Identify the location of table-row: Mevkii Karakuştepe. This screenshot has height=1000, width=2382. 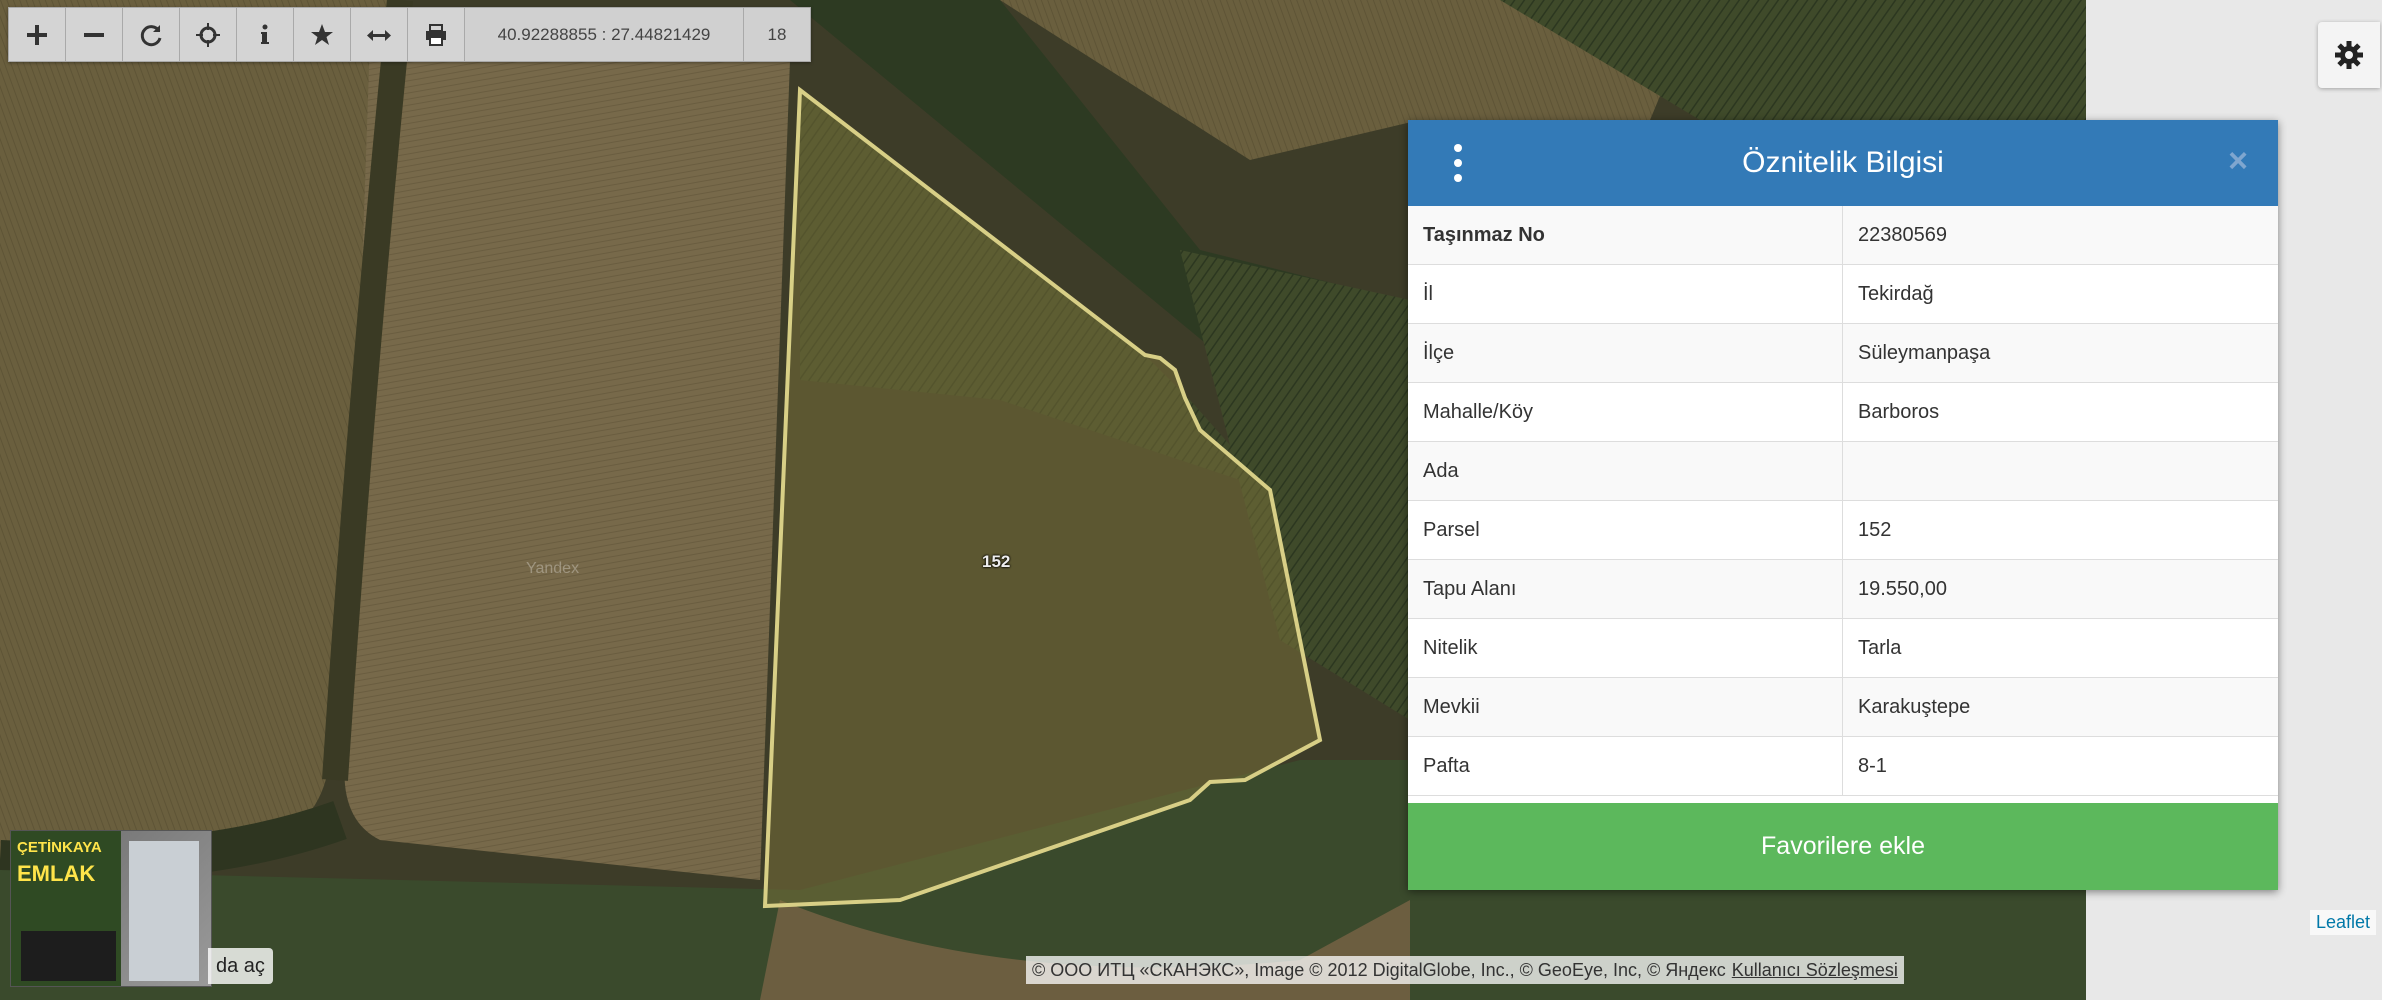
(1843, 707).